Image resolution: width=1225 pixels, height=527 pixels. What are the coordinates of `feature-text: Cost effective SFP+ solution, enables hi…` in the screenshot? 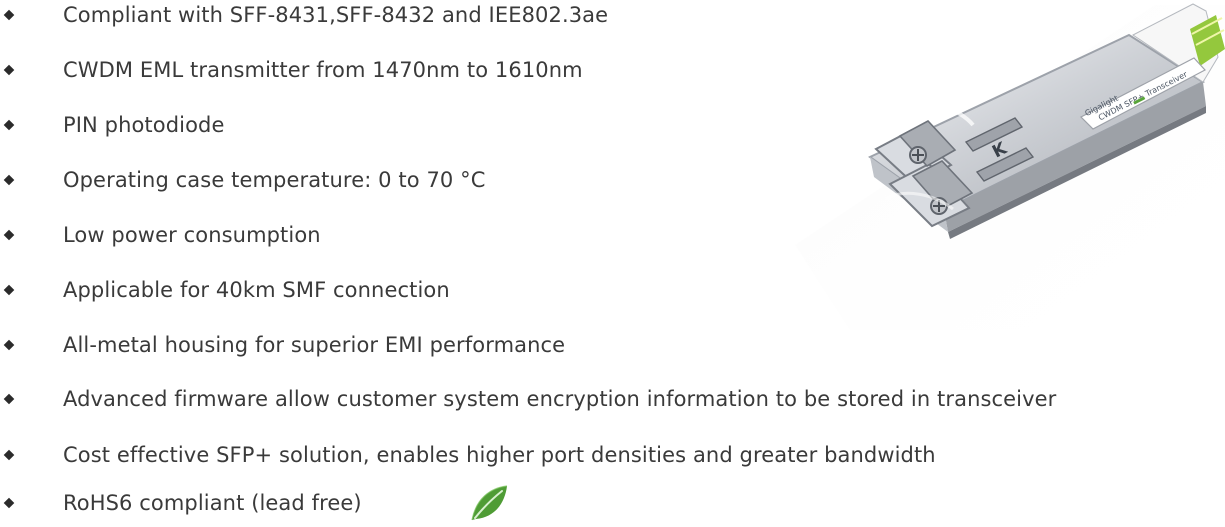 It's located at (499, 455).